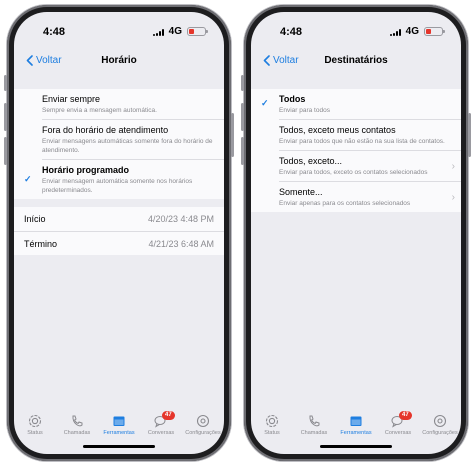 This screenshot has height=466, width=474. What do you see at coordinates (105, 130) in the screenshot?
I see `option-title: Fora do horário de atendimento` at bounding box center [105, 130].